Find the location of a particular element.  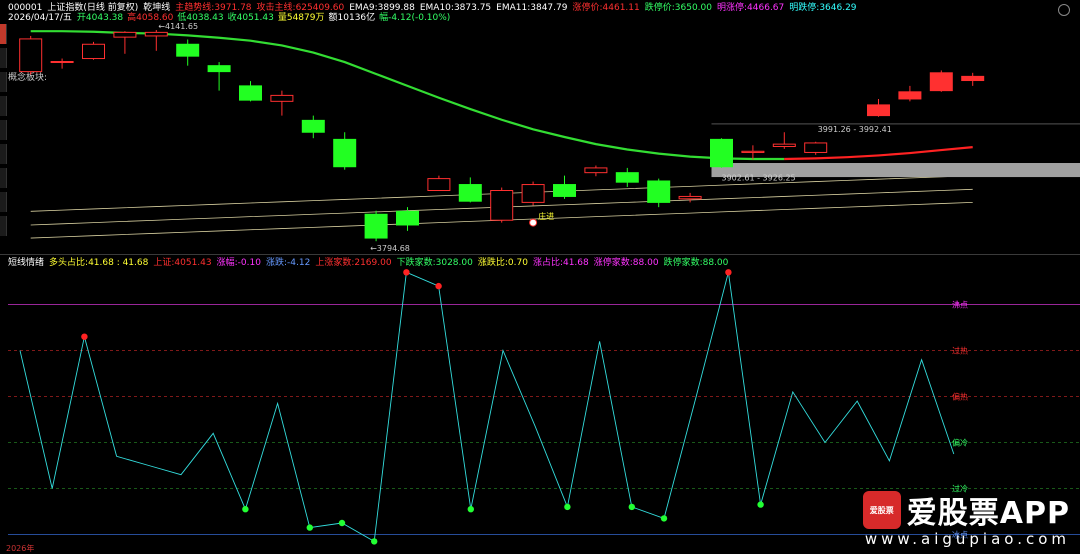

watermark: 爱股票 爱股票APP www.aigupiao.com is located at coordinates (966, 518).